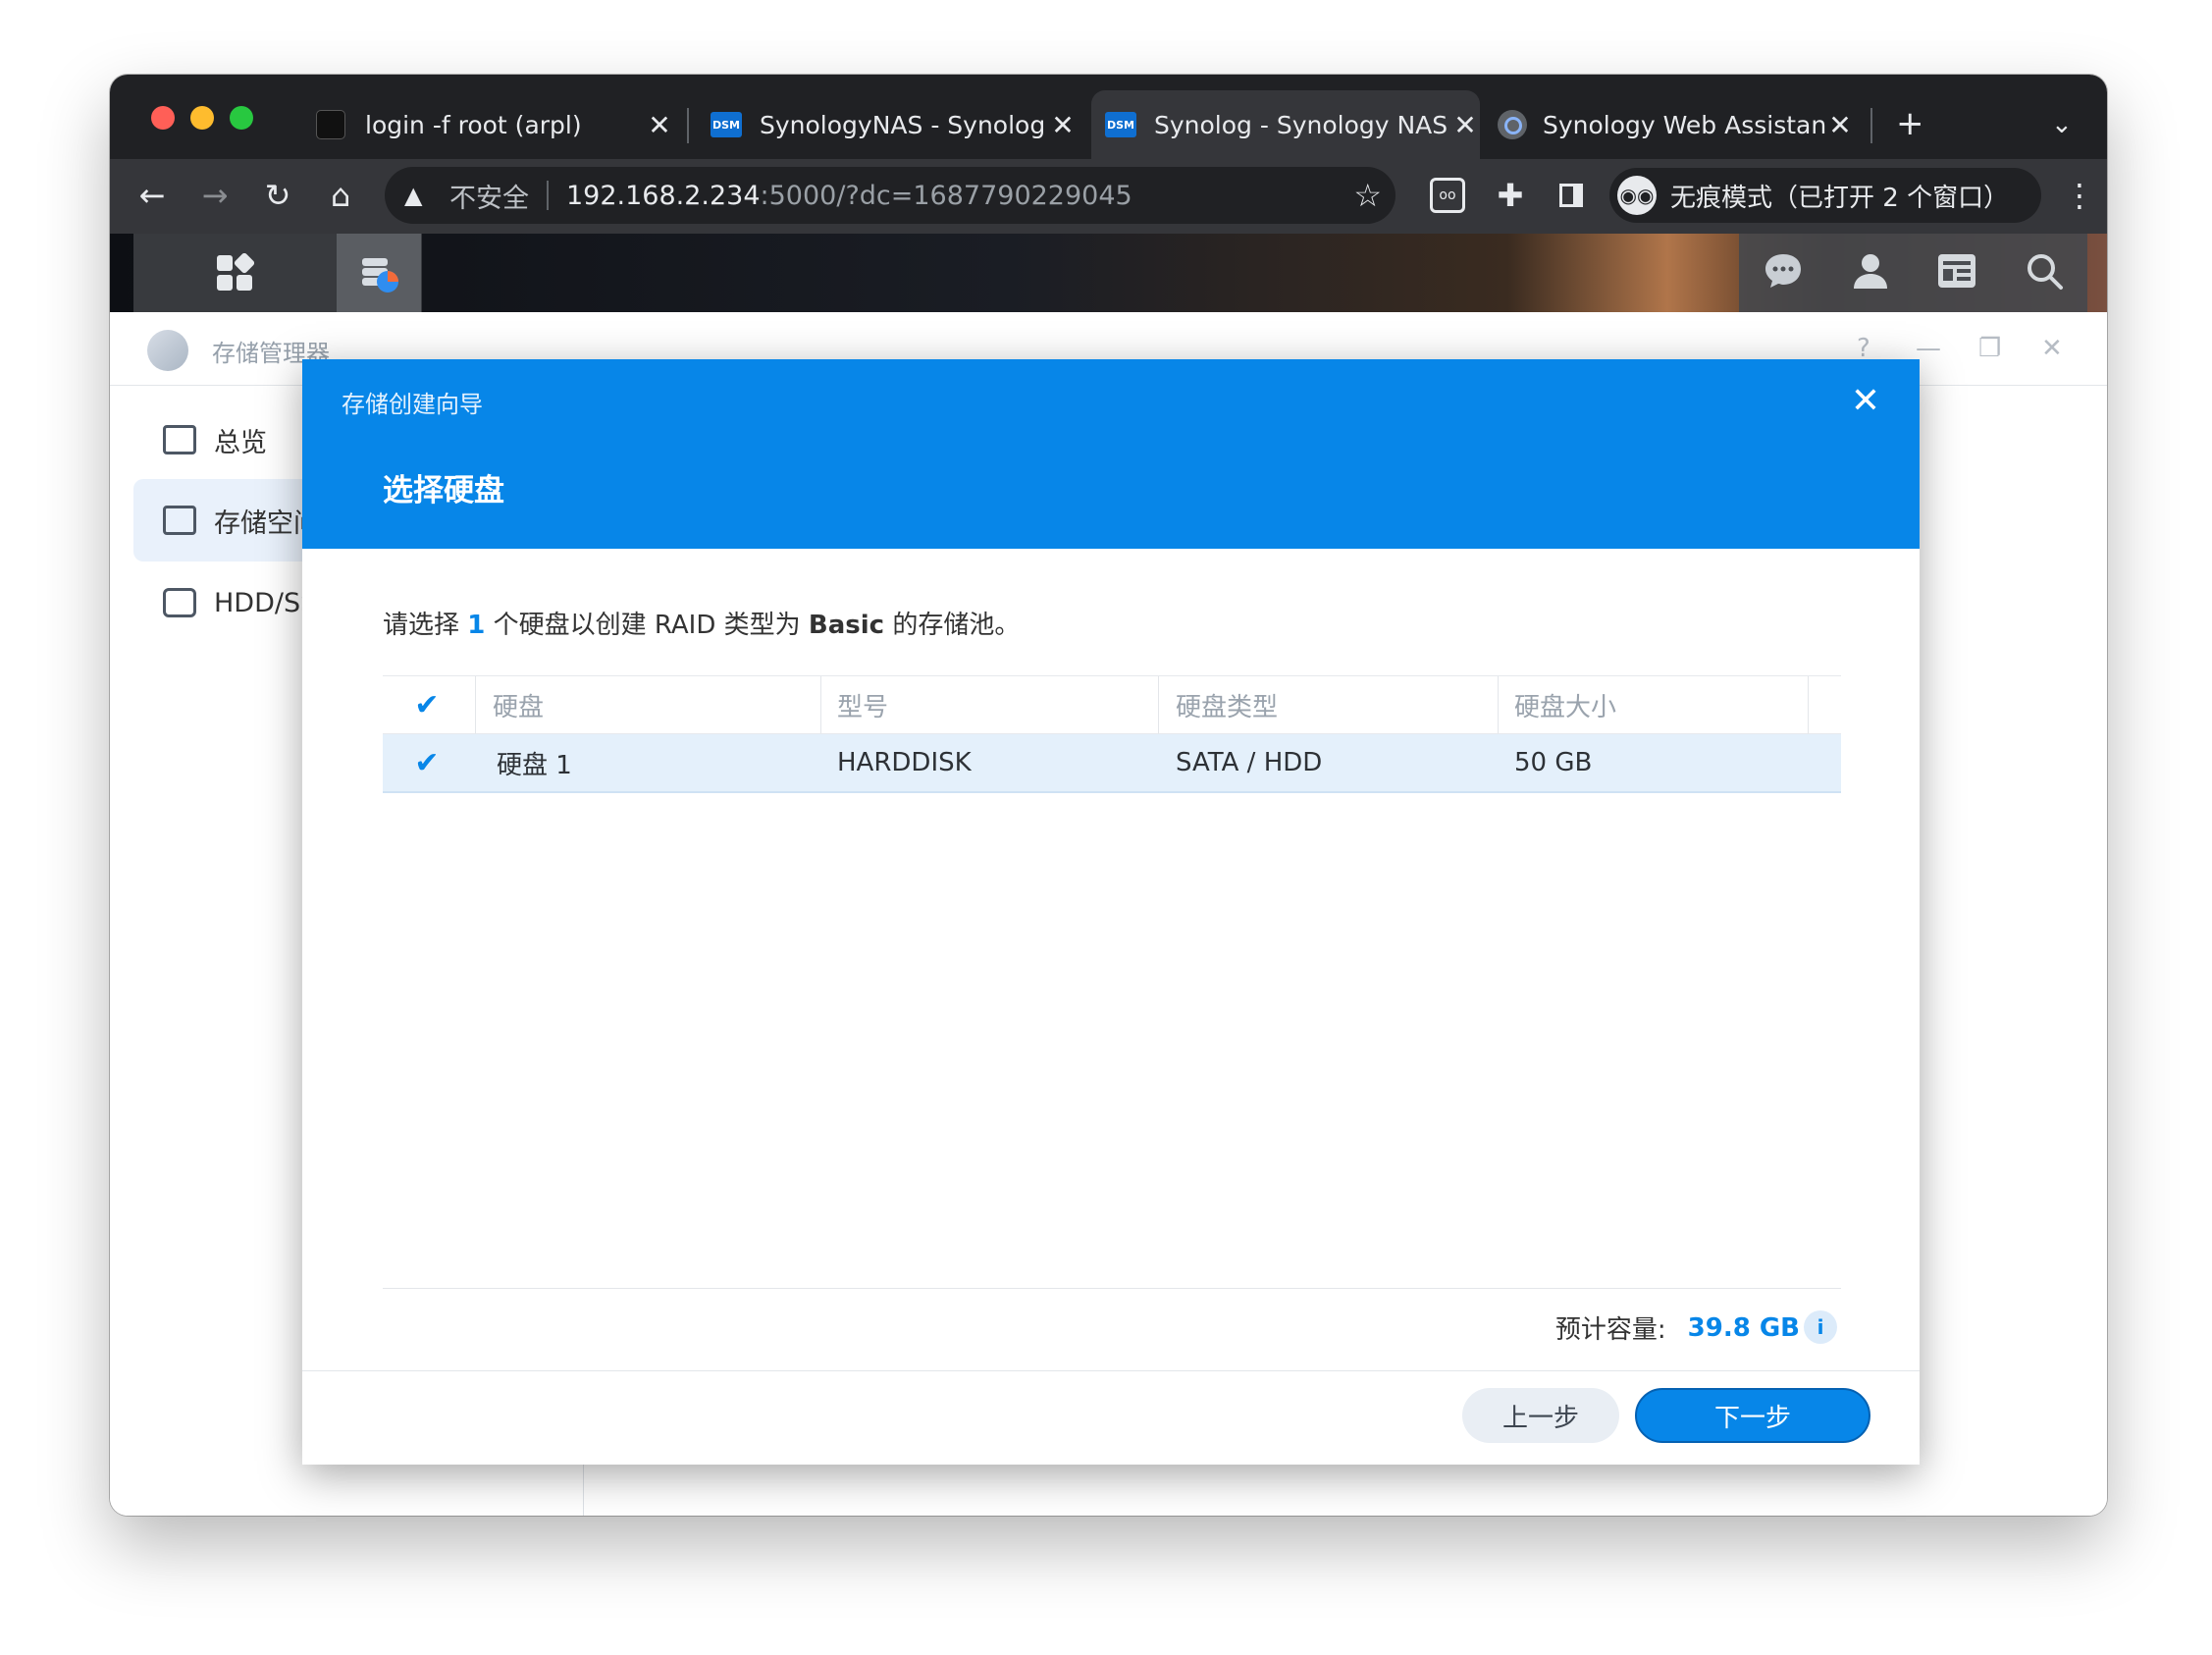 This screenshot has width=2212, height=1655. Describe the element at coordinates (1510, 195) in the screenshot. I see `extensions-puzzle-icon: ✚` at that location.